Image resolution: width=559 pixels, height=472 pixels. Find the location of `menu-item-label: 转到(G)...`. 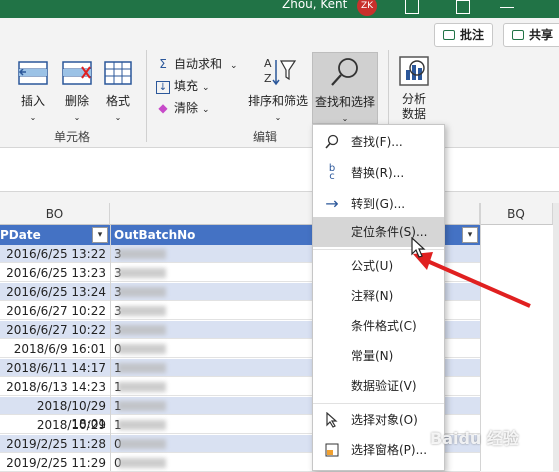

menu-item-label: 转到(G)... is located at coordinates (378, 204).